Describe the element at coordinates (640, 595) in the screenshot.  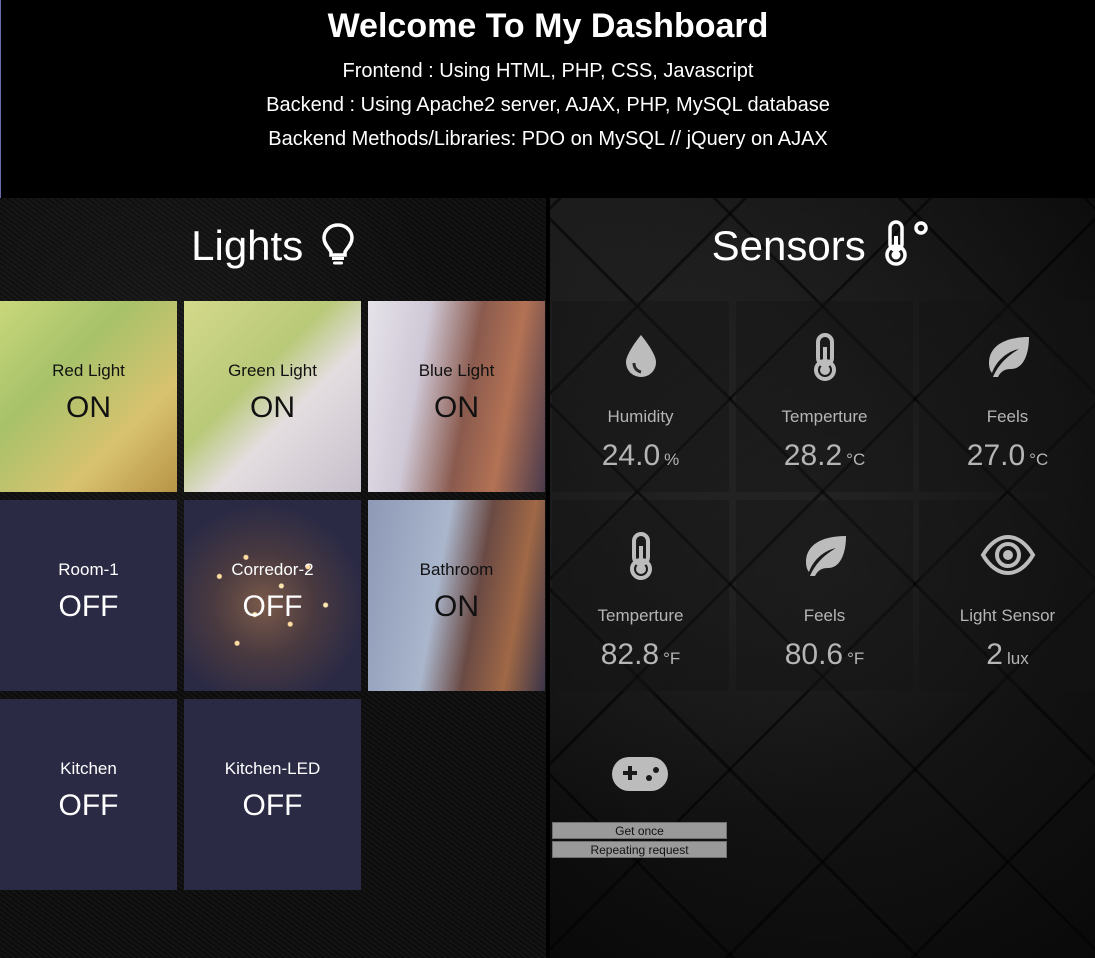
I see `sensor-tile-temperature-f: Temperture 82.8 °F` at that location.